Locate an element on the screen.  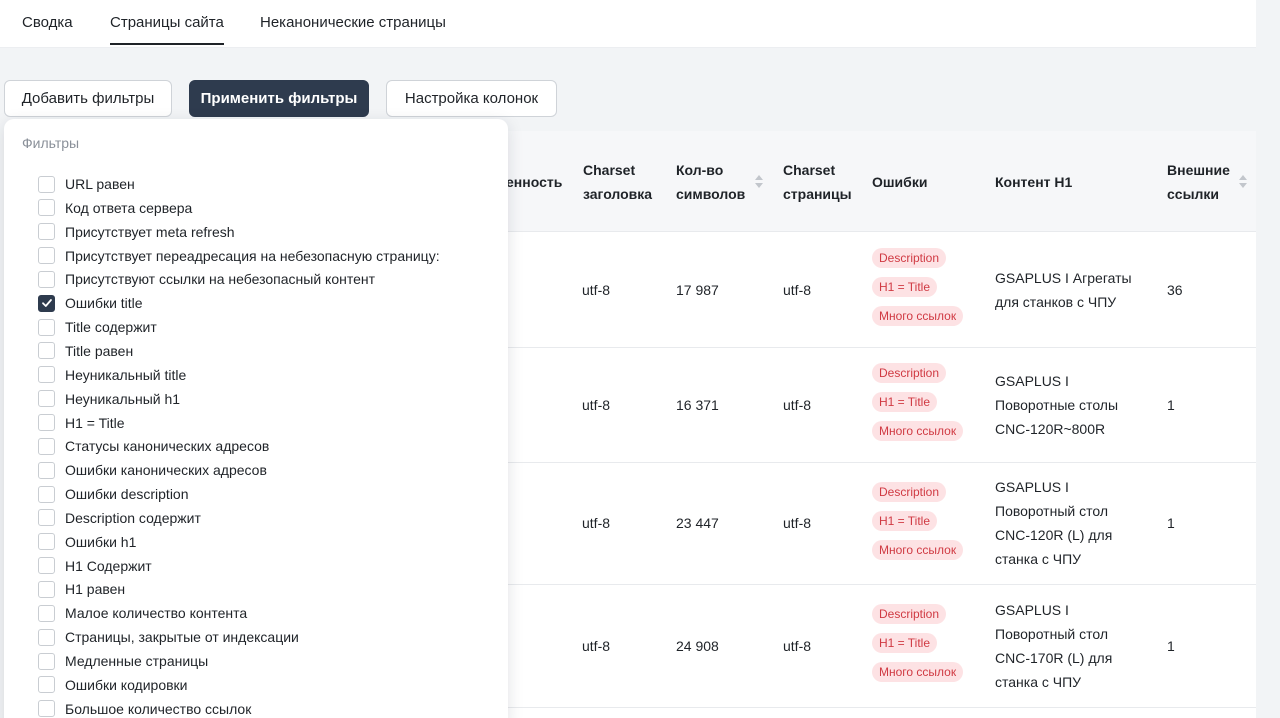
cell-external-links: 36 is located at coordinates (1175, 290).